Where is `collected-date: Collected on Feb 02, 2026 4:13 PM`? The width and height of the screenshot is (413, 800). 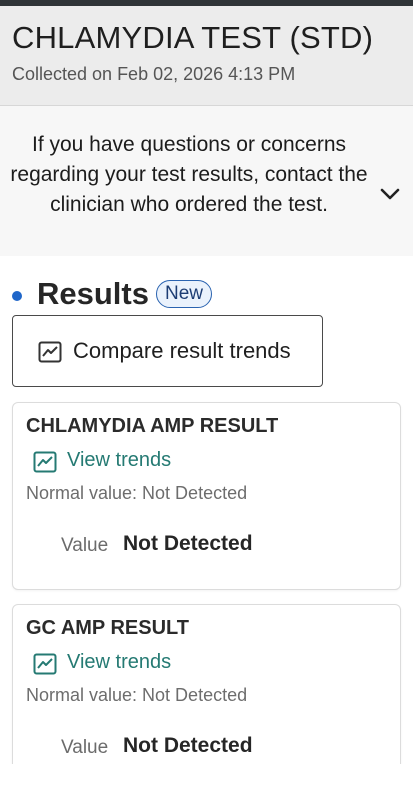
collected-date: Collected on Feb 02, 2026 4:13 PM is located at coordinates (154, 74).